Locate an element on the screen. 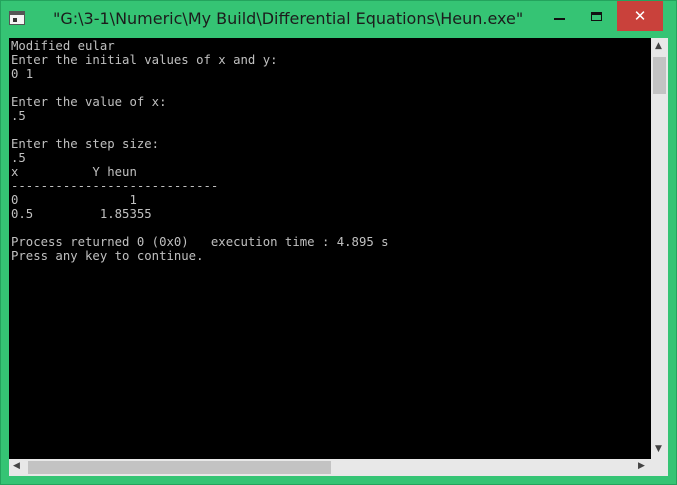 This screenshot has width=677, height=485. vertical-scroll-thumb is located at coordinates (659, 75).